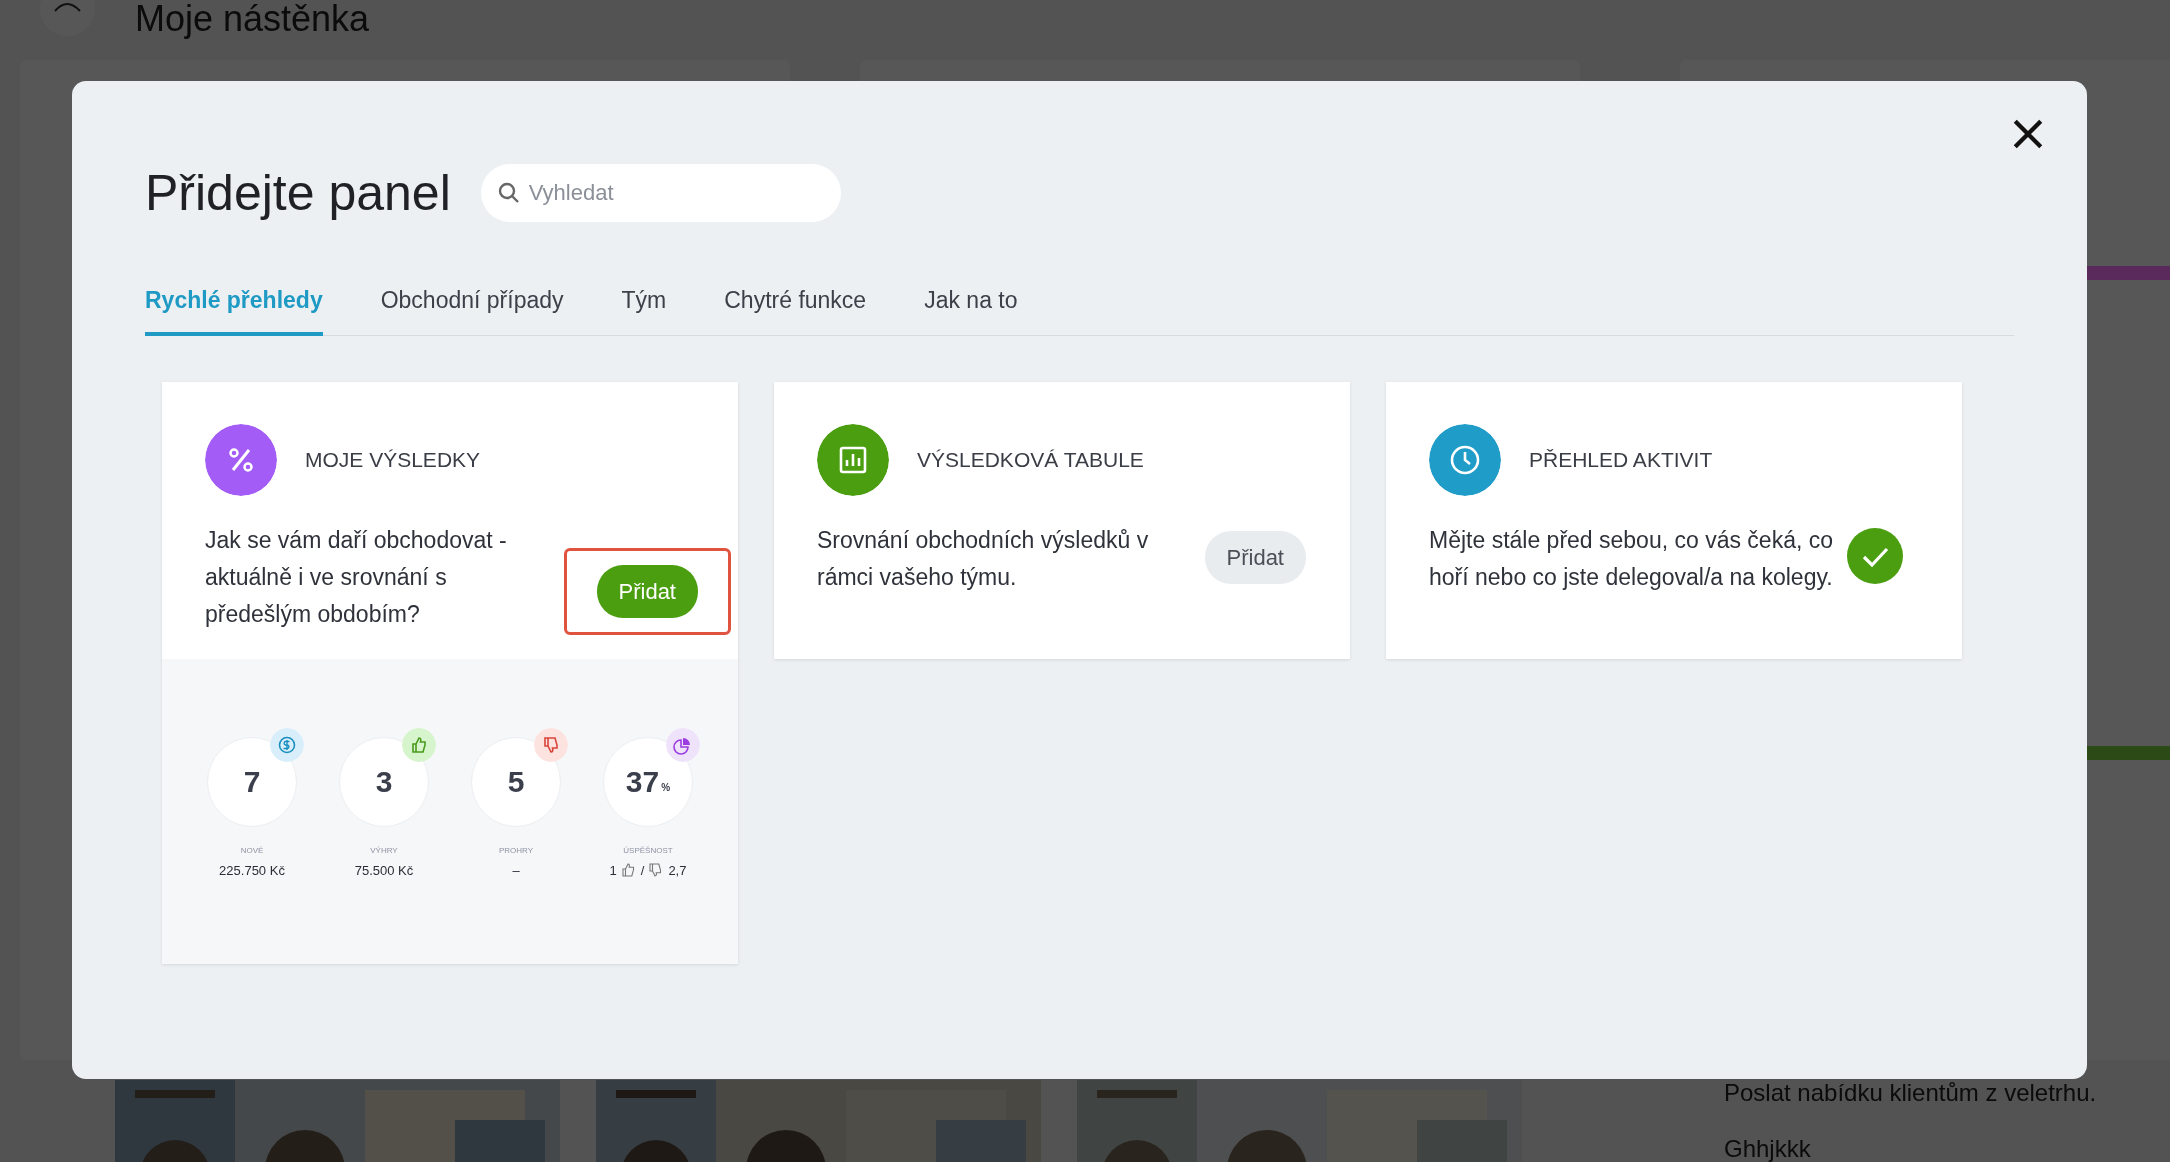 This screenshot has width=2170, height=1162. What do you see at coordinates (472, 309) in the screenshot?
I see `tab: Obchodní případy` at bounding box center [472, 309].